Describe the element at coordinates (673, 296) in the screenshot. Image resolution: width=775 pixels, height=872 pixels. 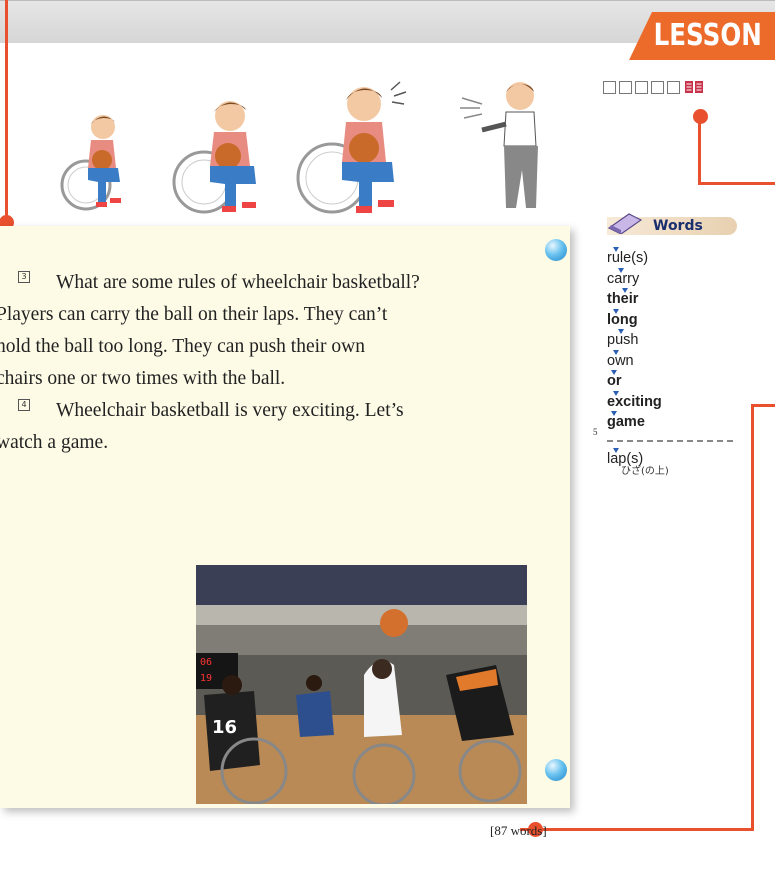
I see `word-item: their` at that location.